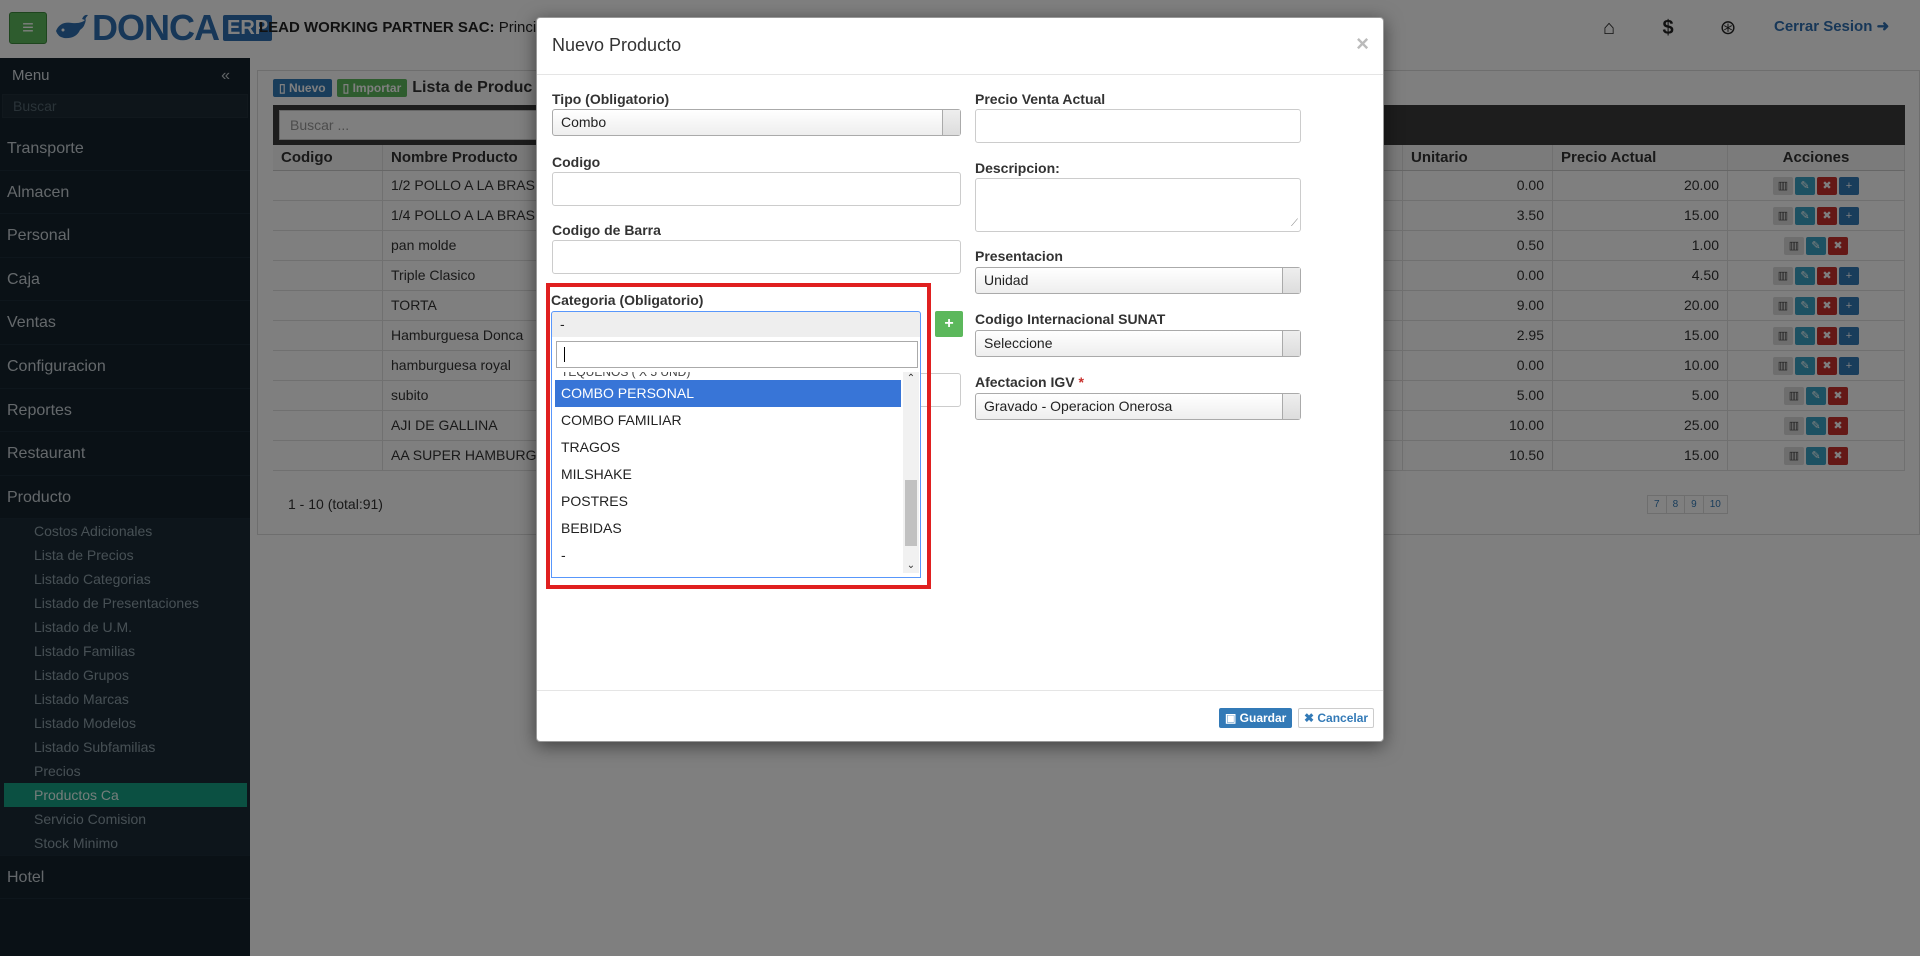 This screenshot has height=956, width=1920. Describe the element at coordinates (1006, 280) in the screenshot. I see `presentacion-select-value: Unidad` at that location.